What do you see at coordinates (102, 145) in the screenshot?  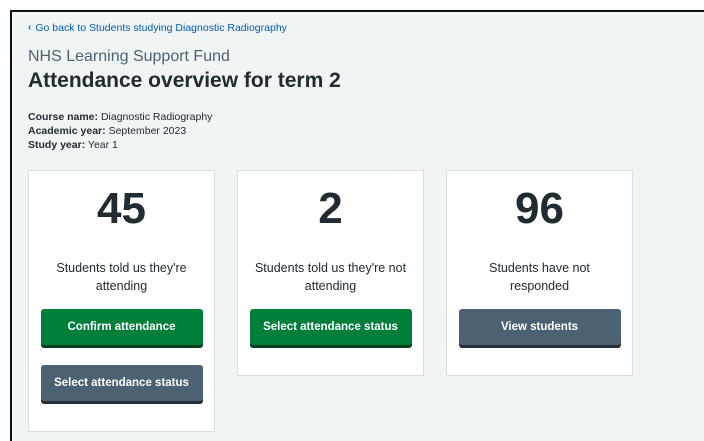 I see `study-year-value: Year 1` at bounding box center [102, 145].